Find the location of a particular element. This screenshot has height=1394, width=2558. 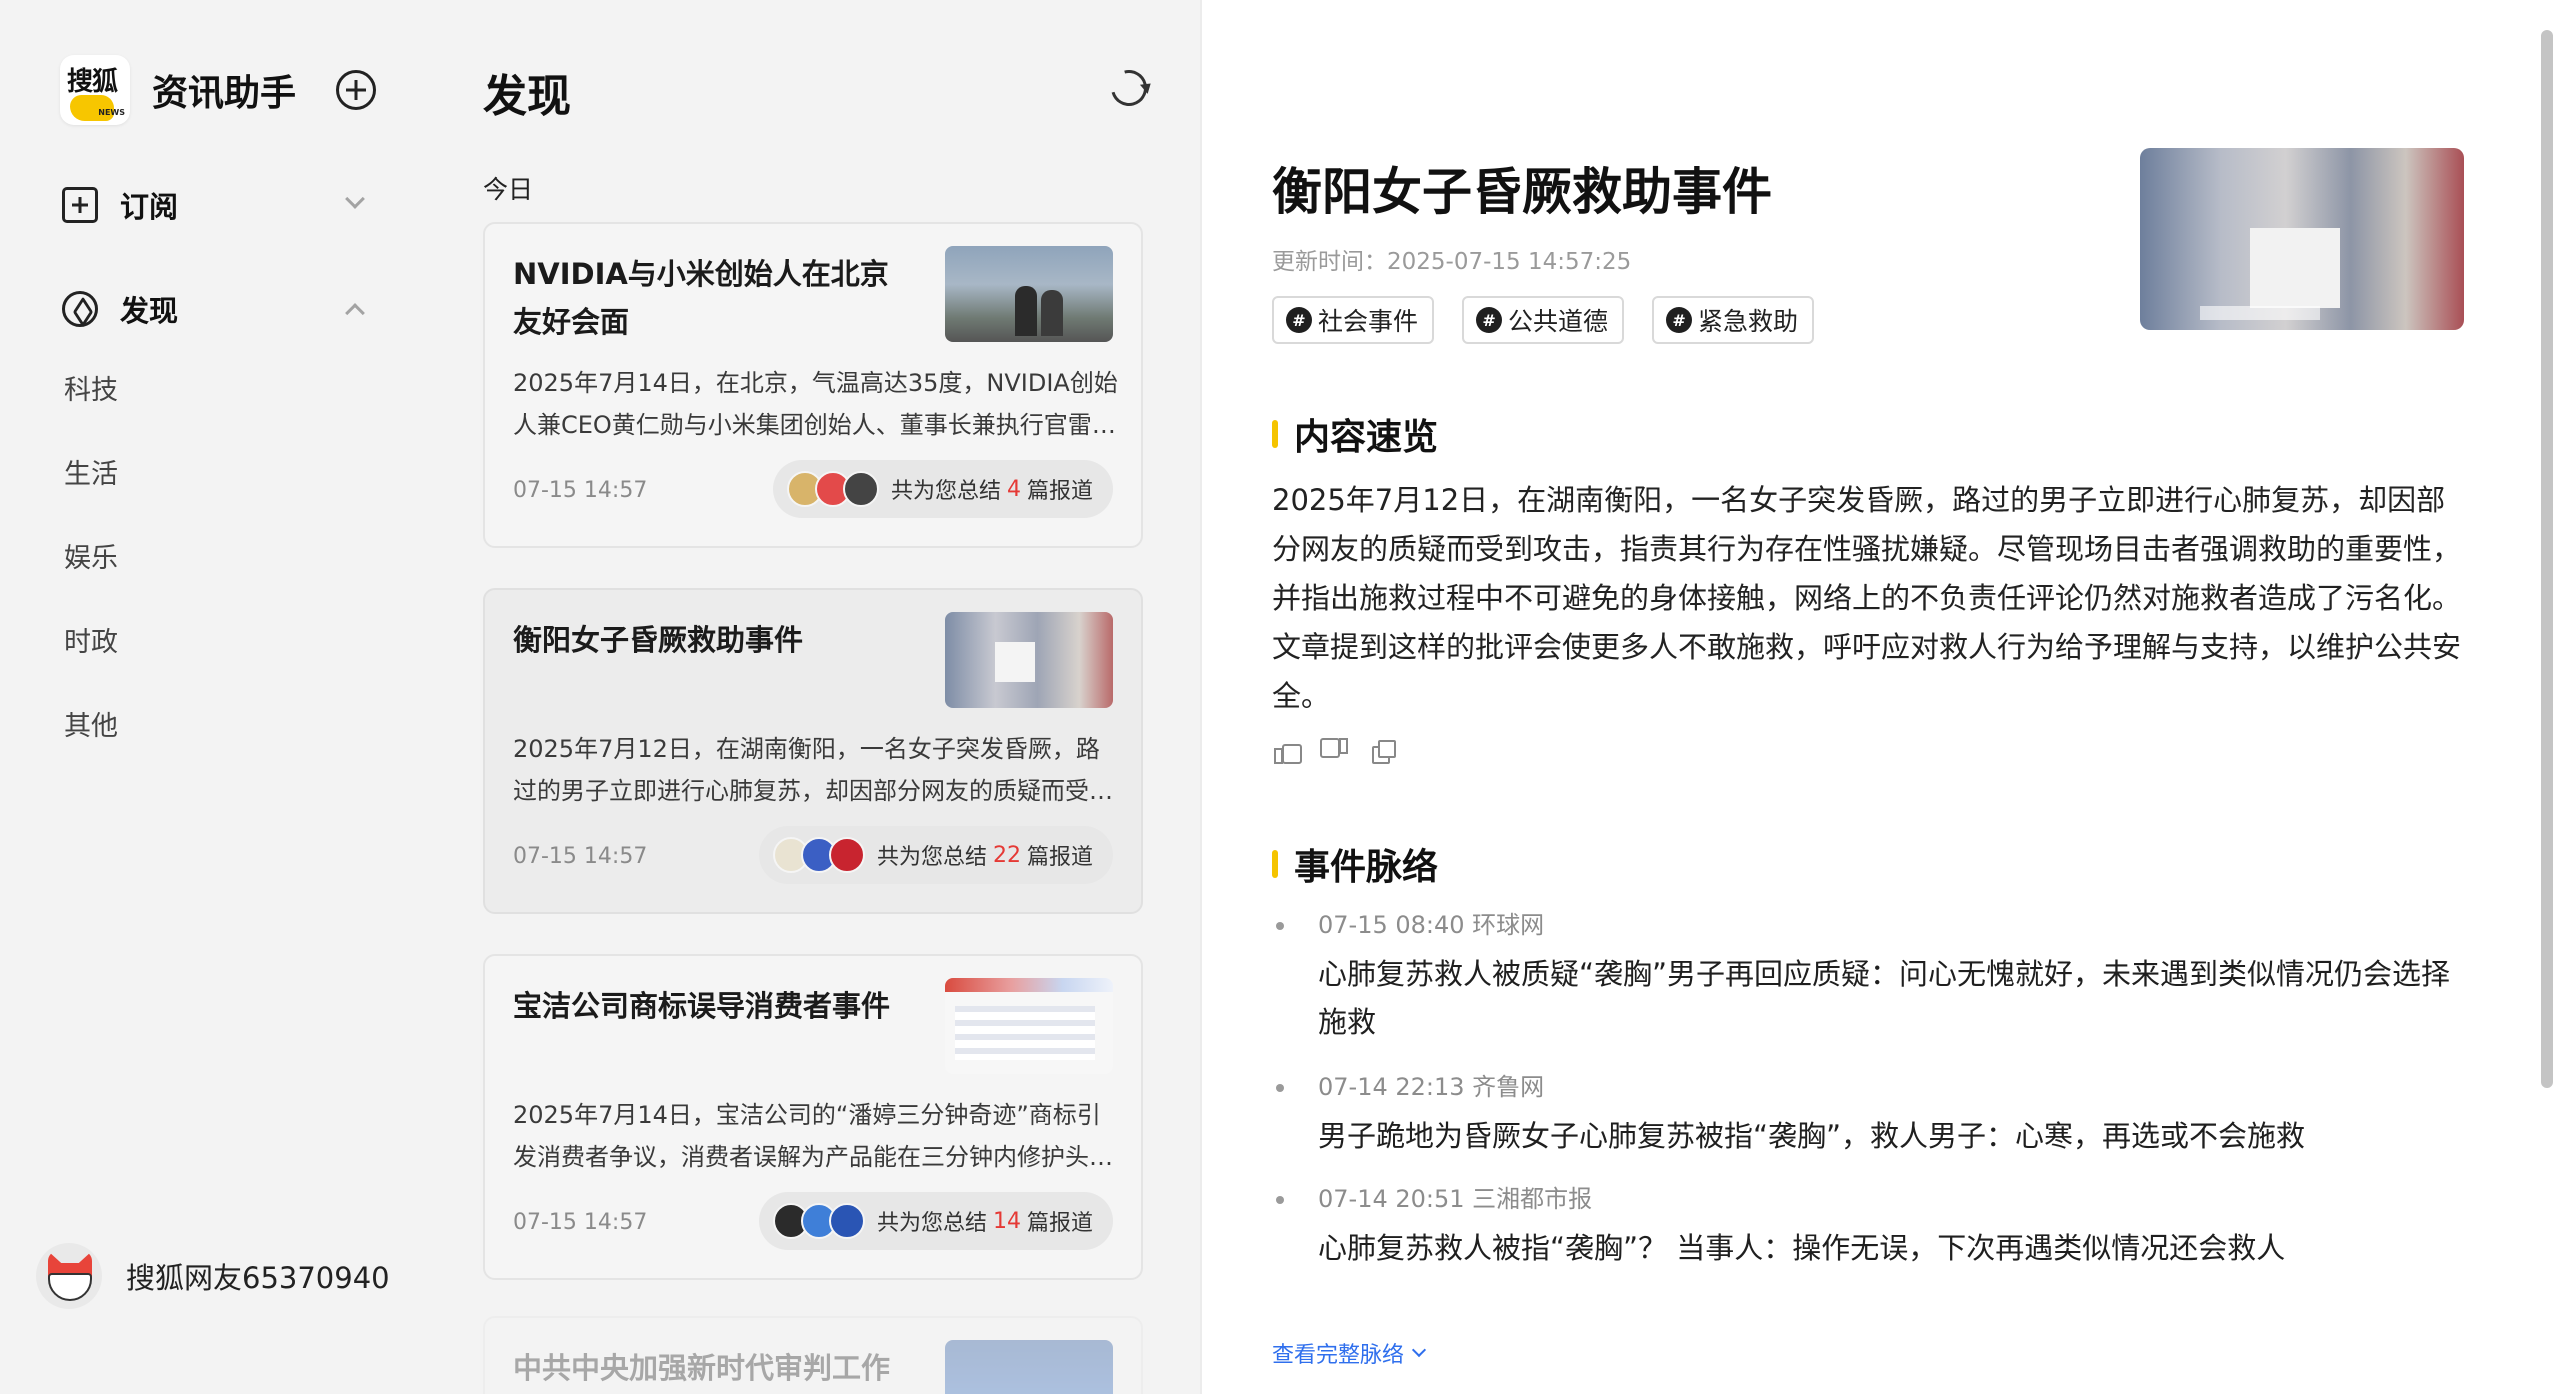

sources-summary: 共为您总结 14 篇报道 is located at coordinates (935, 1221).